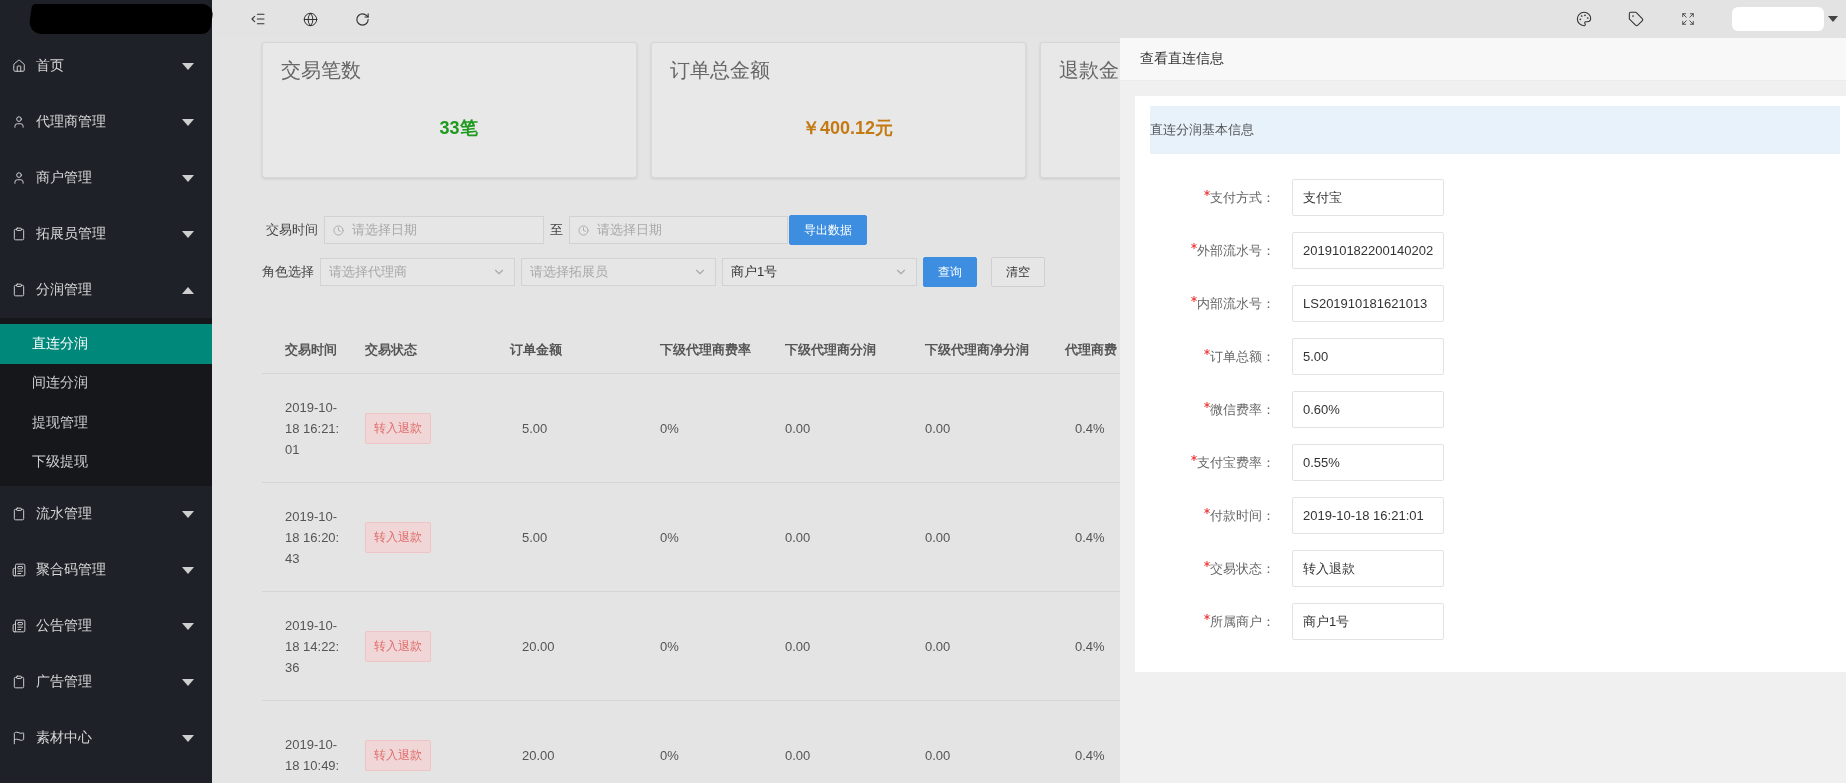 The height and width of the screenshot is (783, 1846). Describe the element at coordinates (19, 66) in the screenshot. I see `home-icon` at that location.